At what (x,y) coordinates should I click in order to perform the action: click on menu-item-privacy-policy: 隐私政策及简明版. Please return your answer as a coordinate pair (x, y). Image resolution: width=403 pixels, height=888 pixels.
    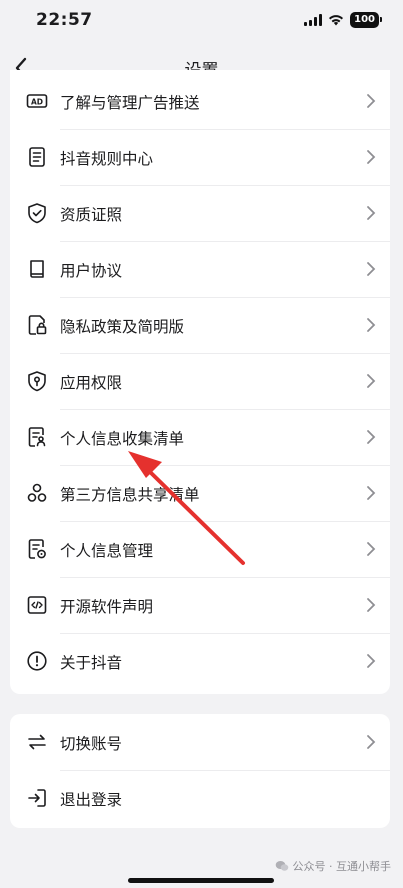
    Looking at the image, I should click on (200, 326).